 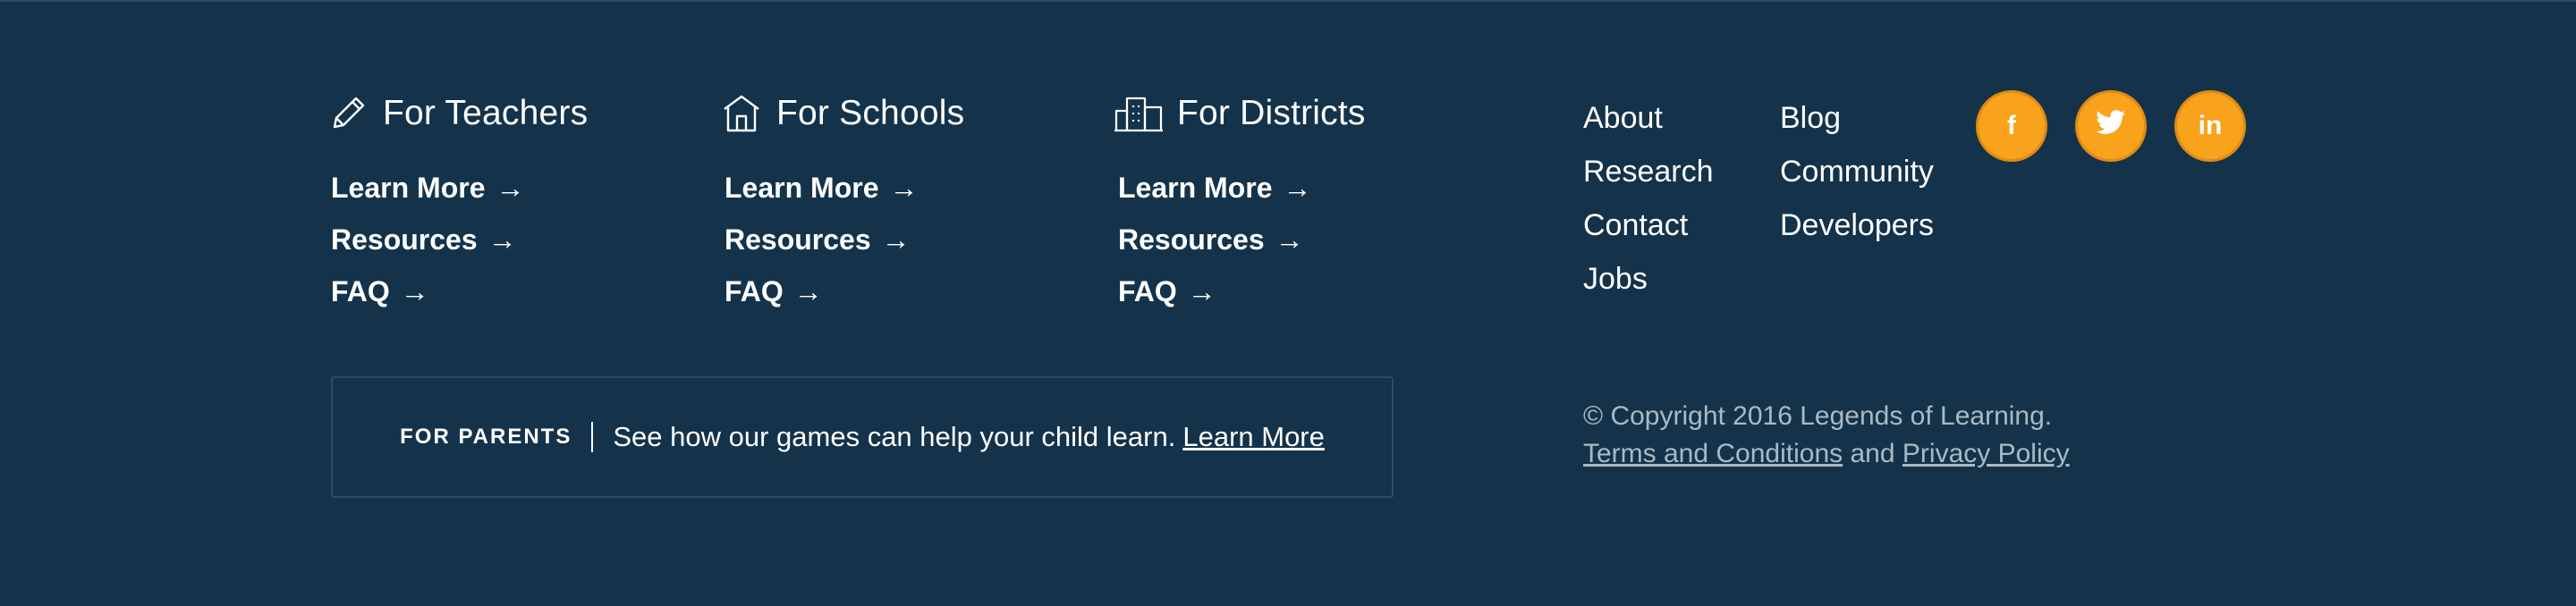 What do you see at coordinates (348, 114) in the screenshot?
I see `pencil-icon` at bounding box center [348, 114].